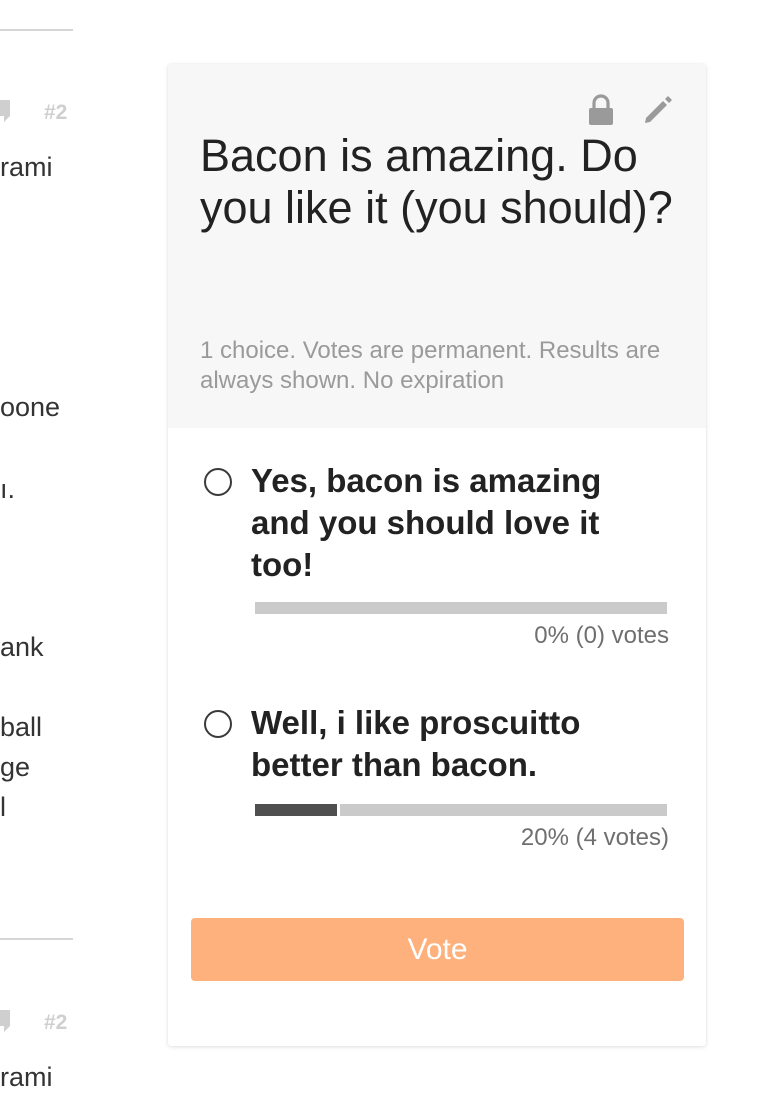 Image resolution: width=770 pixels, height=1102 pixels. Describe the element at coordinates (40, 551) in the screenshot. I see `thread-background: #2 rami oone ı. ank ball ge l #2 rami` at that location.